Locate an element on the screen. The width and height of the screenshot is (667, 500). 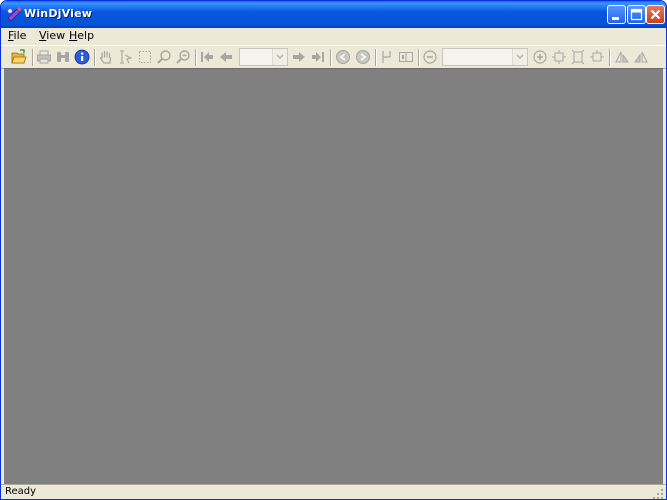
status-text: Ready is located at coordinates (21, 491).